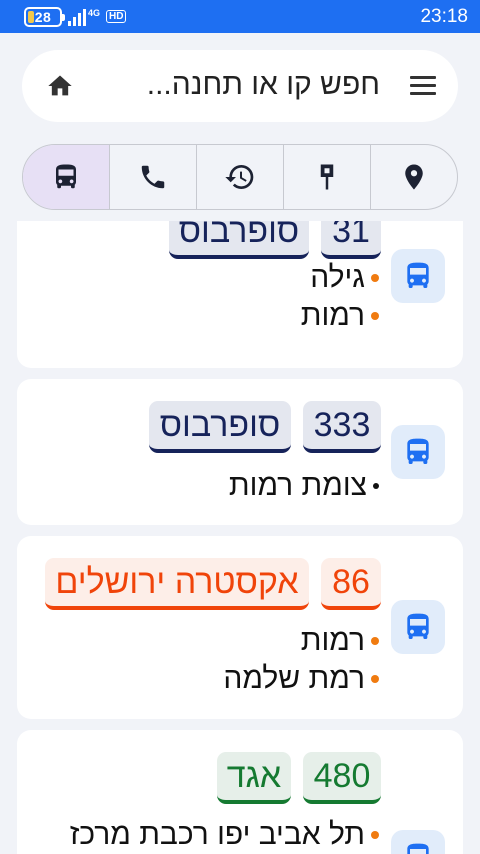 The image size is (480, 854). I want to click on phone-icon, so click(153, 177).